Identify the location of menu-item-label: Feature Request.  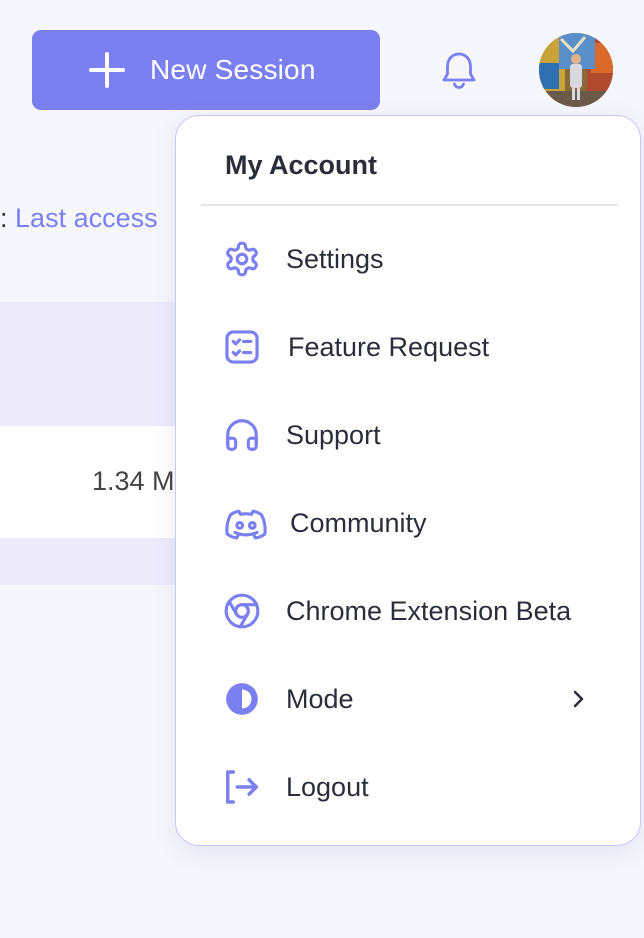
(389, 346).